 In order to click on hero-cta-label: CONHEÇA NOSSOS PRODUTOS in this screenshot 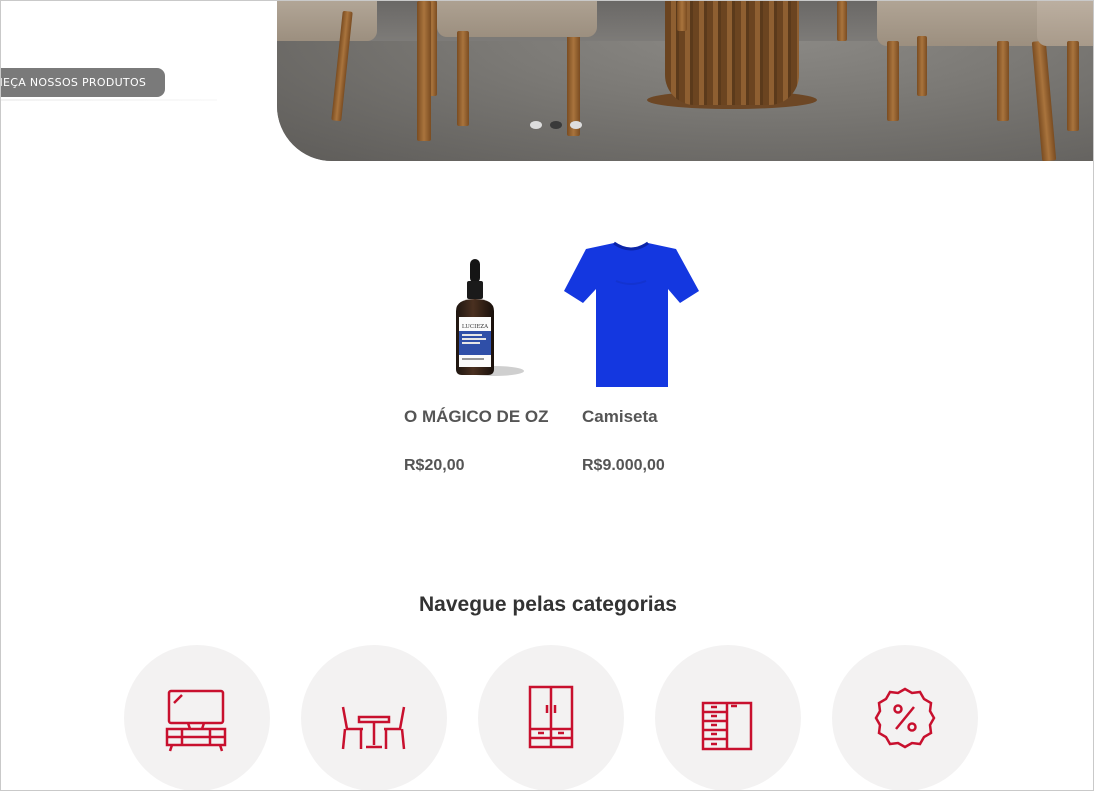, I will do `click(74, 82)`.